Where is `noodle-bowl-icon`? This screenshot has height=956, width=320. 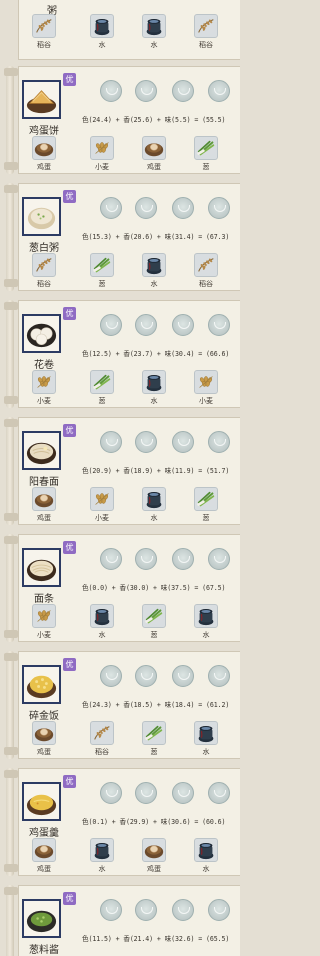
noodle-bowl-icon is located at coordinates (41, 567).